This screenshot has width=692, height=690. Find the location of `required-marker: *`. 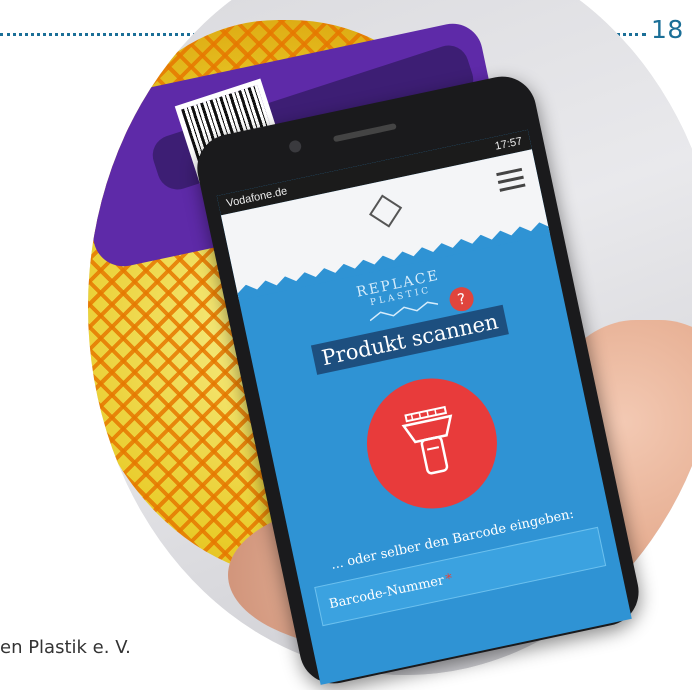

required-marker: * is located at coordinates (449, 578).